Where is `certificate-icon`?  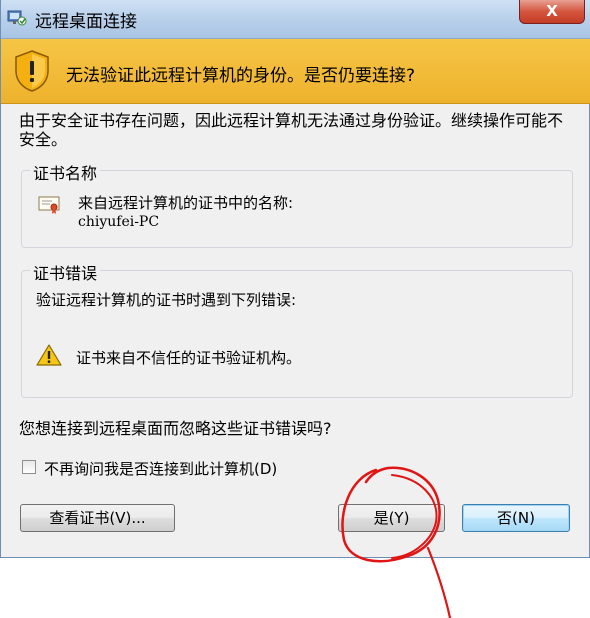
certificate-icon is located at coordinates (49, 205).